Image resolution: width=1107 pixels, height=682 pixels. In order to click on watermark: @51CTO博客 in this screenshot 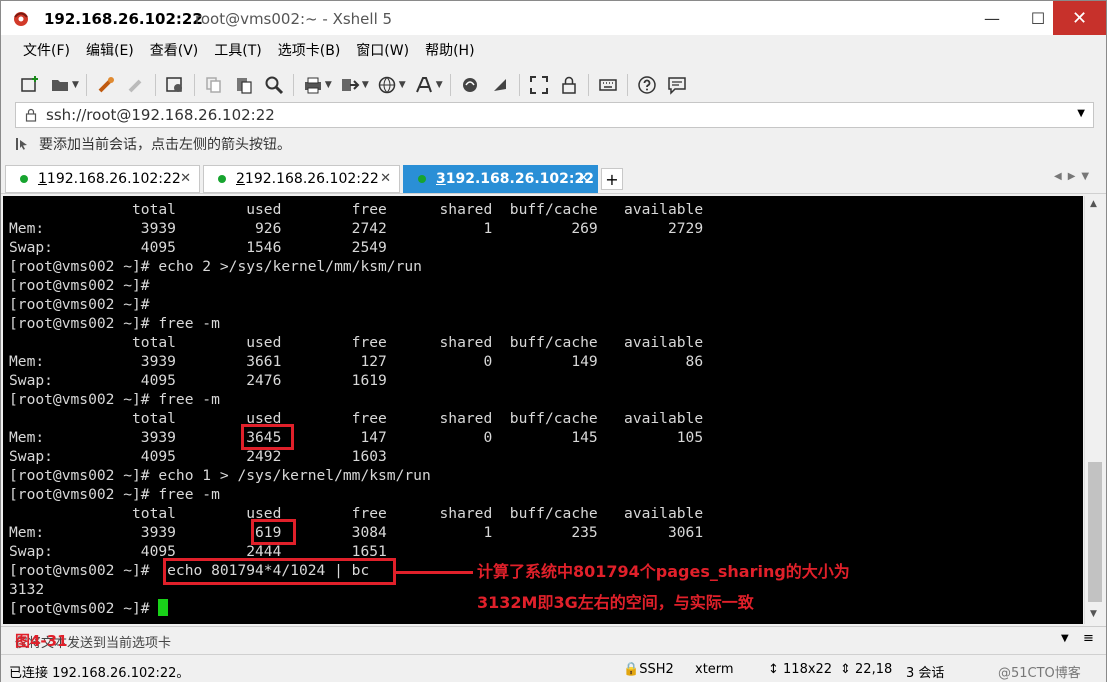, I will do `click(1039, 673)`.